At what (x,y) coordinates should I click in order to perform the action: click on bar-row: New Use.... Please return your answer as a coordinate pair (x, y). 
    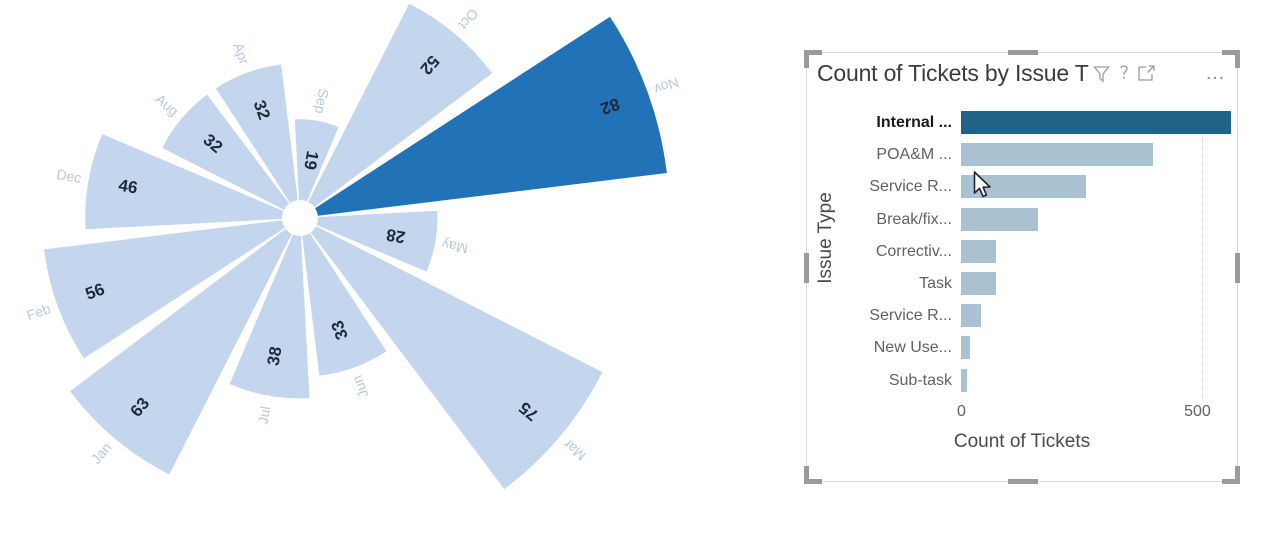
    Looking at the image, I should click on (1035, 348).